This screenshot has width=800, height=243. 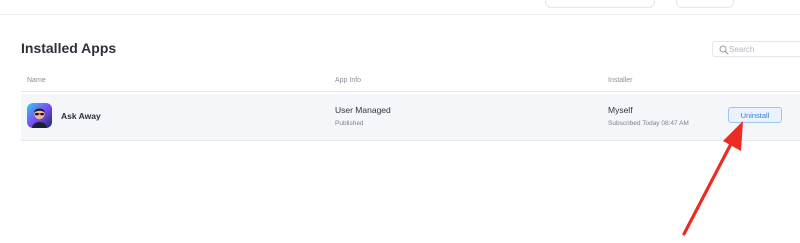 What do you see at coordinates (764, 49) in the screenshot?
I see `search-input` at bounding box center [764, 49].